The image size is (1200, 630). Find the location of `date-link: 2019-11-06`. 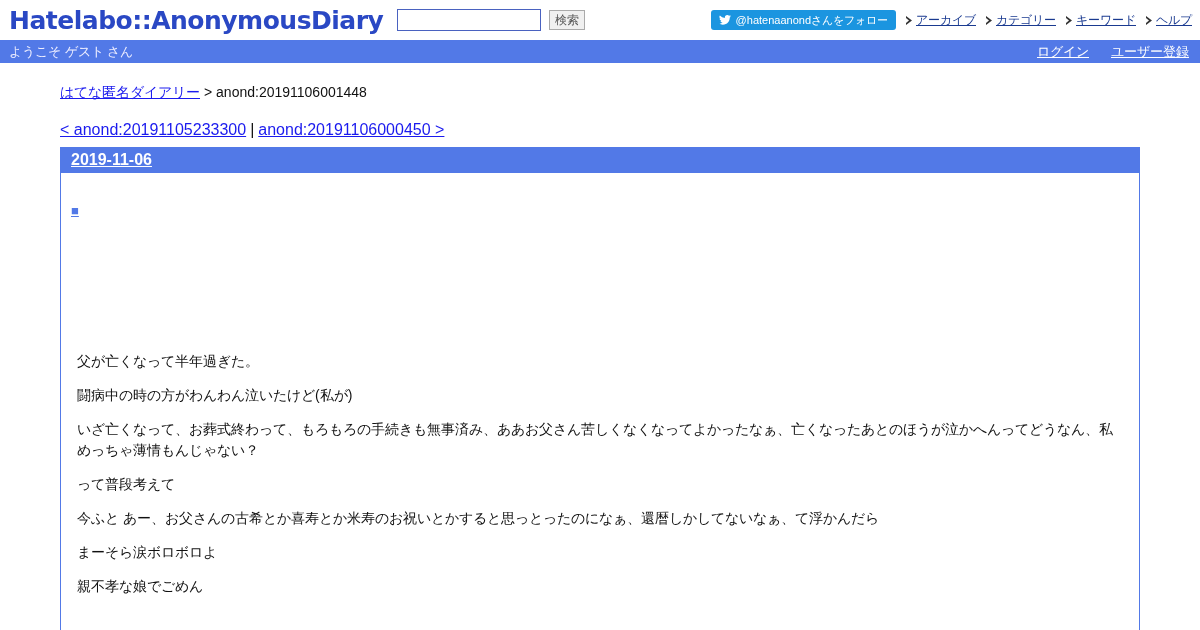

date-link: 2019-11-06 is located at coordinates (111, 160).